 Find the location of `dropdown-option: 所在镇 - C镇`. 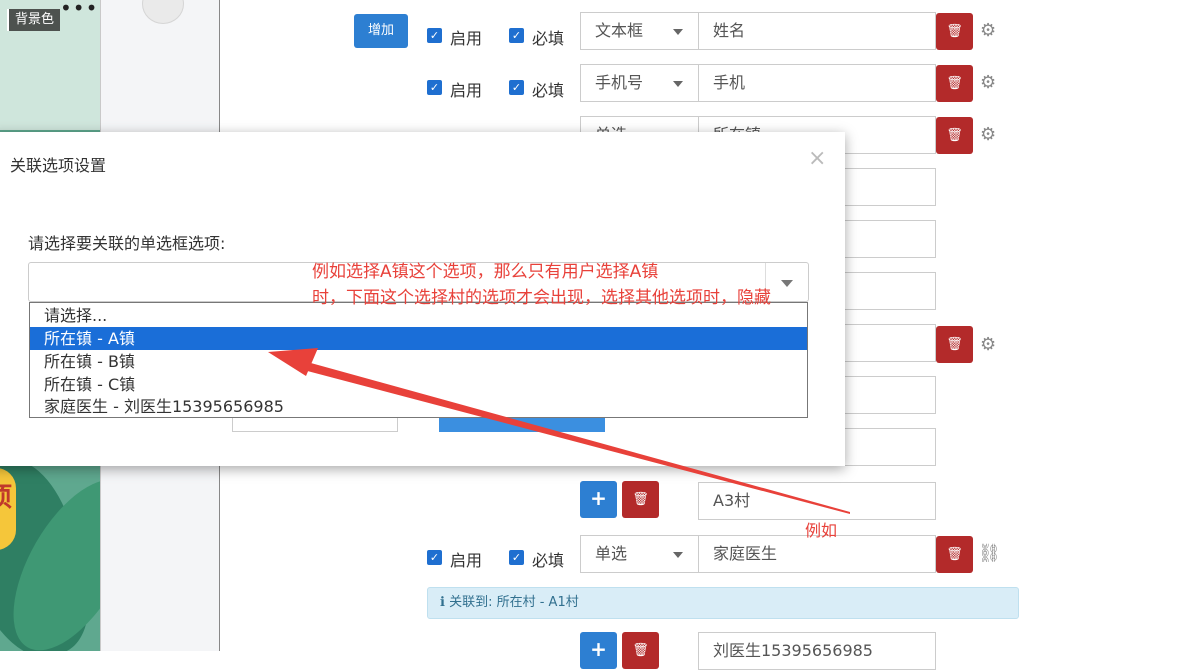

dropdown-option: 所在镇 - C镇 is located at coordinates (418, 384).